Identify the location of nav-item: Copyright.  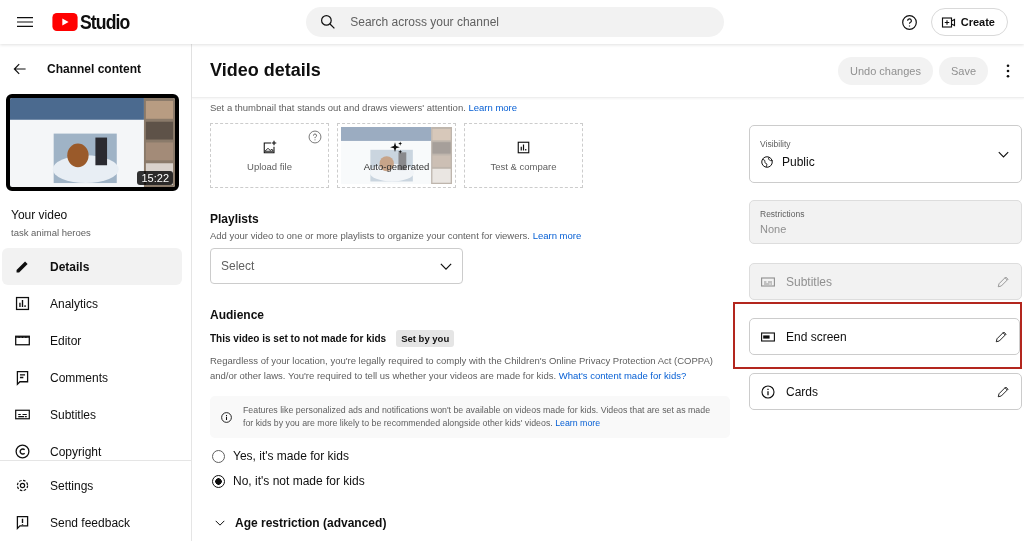
(92, 446).